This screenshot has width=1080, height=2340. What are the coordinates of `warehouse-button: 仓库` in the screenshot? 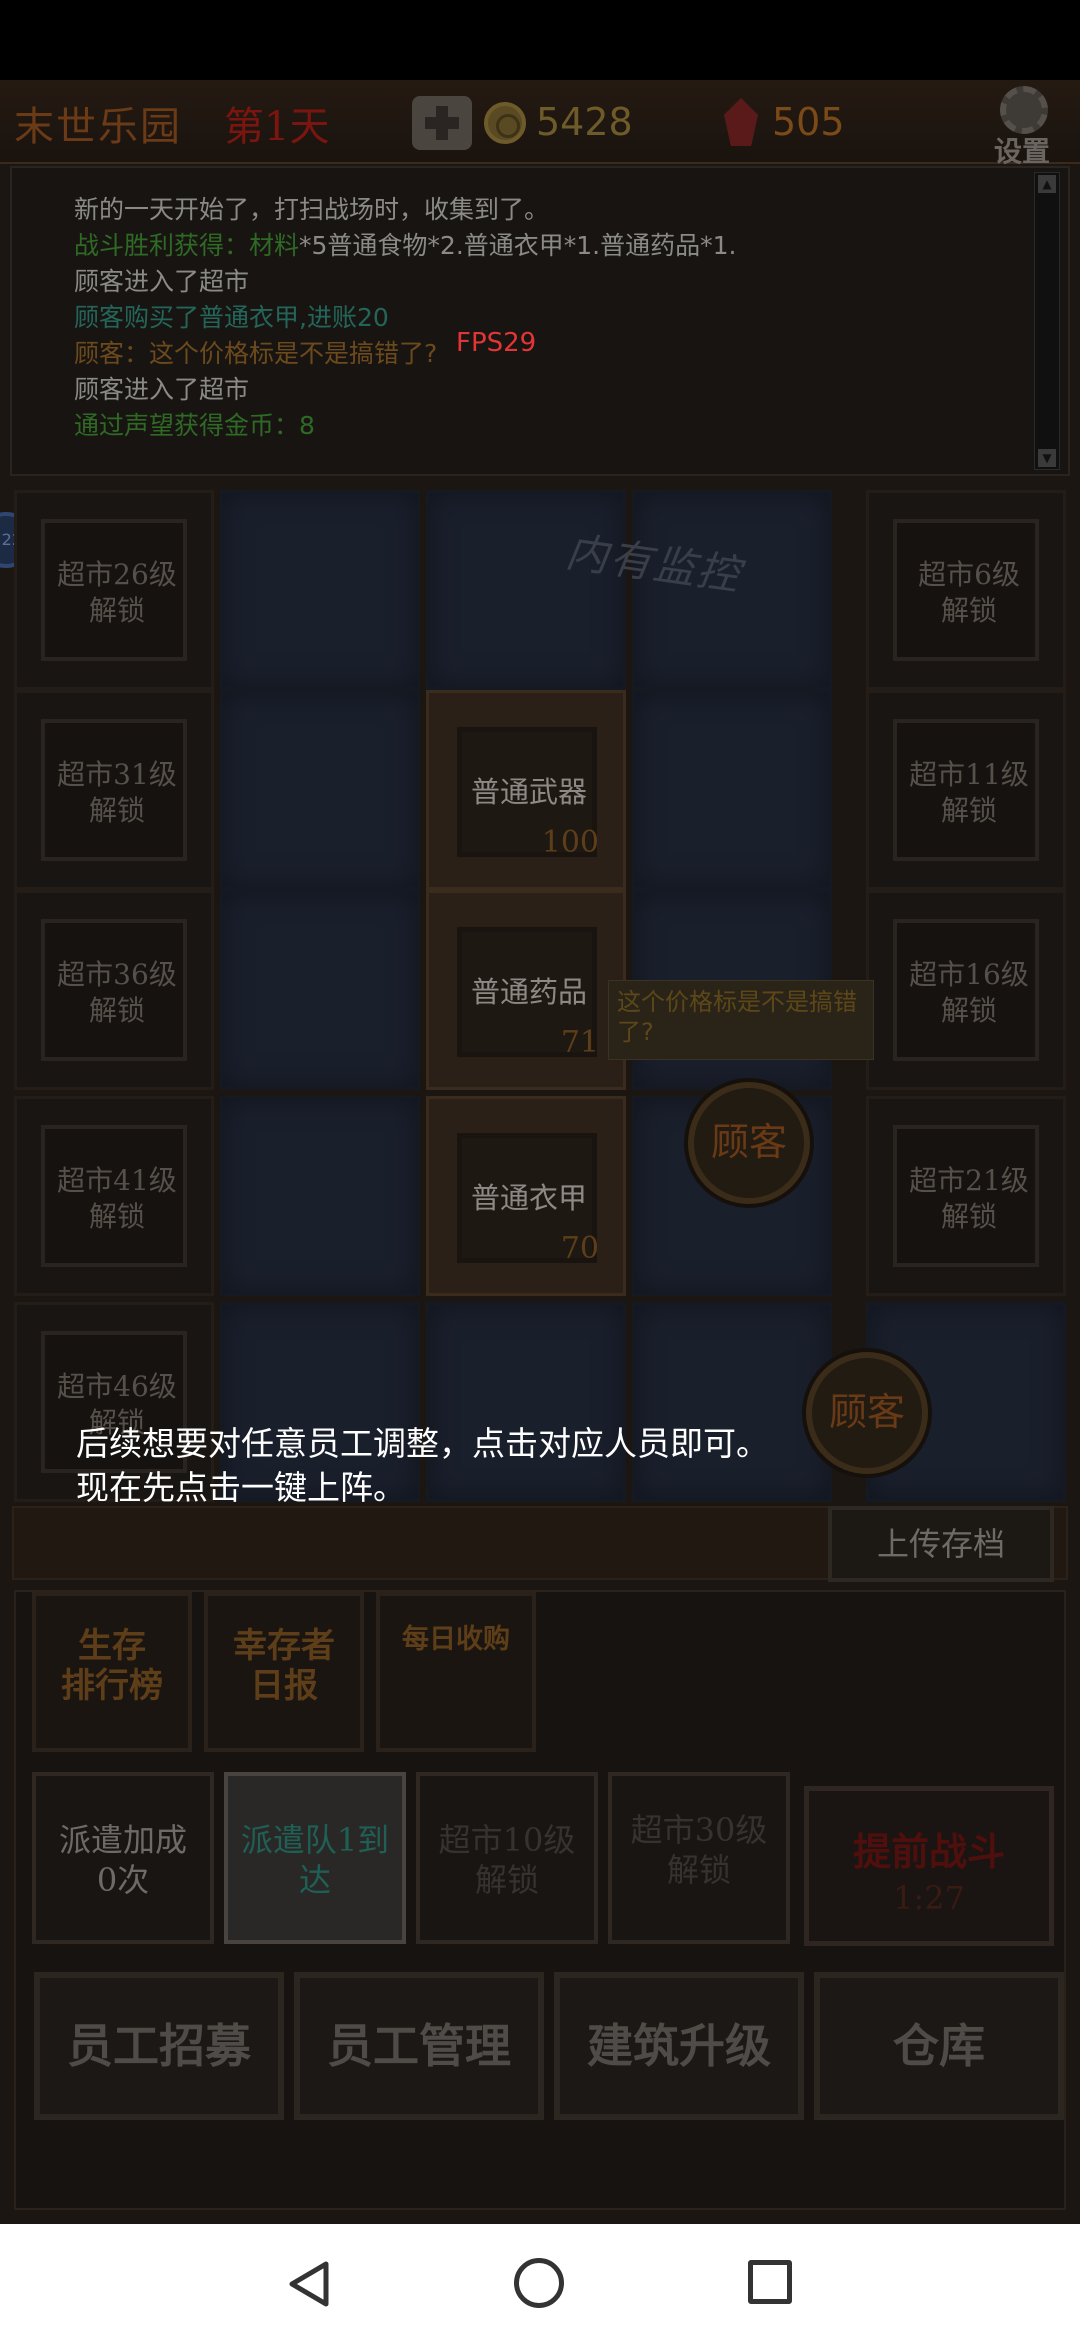 It's located at (939, 2046).